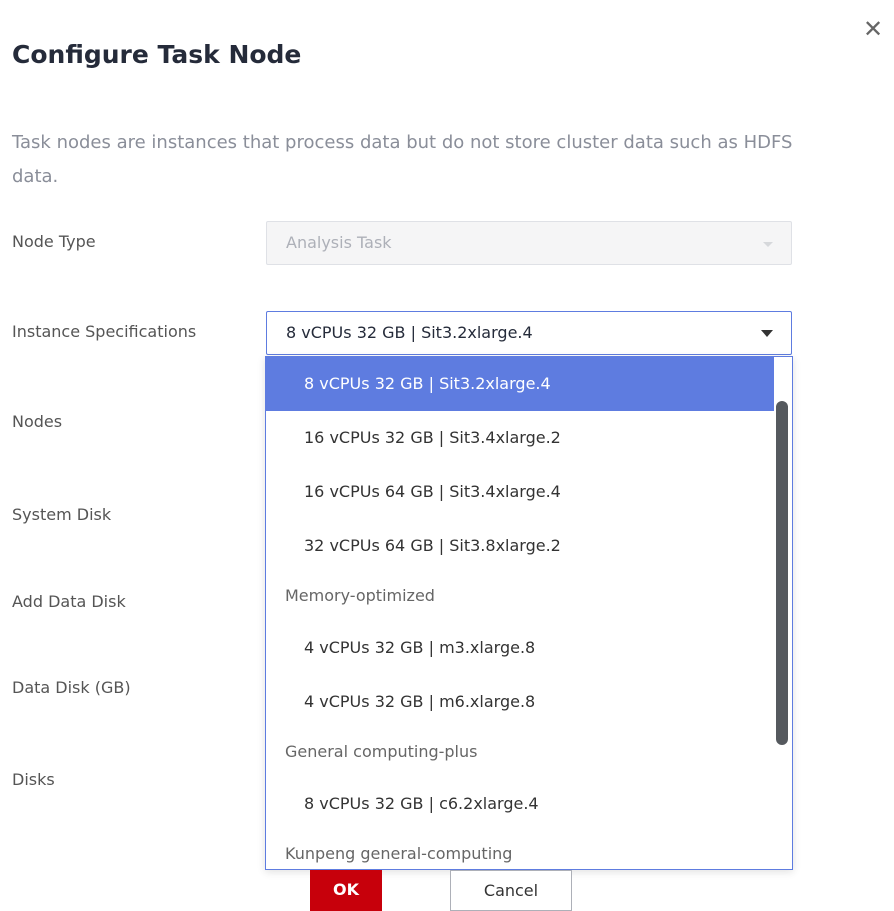 The width and height of the screenshot is (894, 911). Describe the element at coordinates (33, 779) in the screenshot. I see `disks-label: Disks` at that location.